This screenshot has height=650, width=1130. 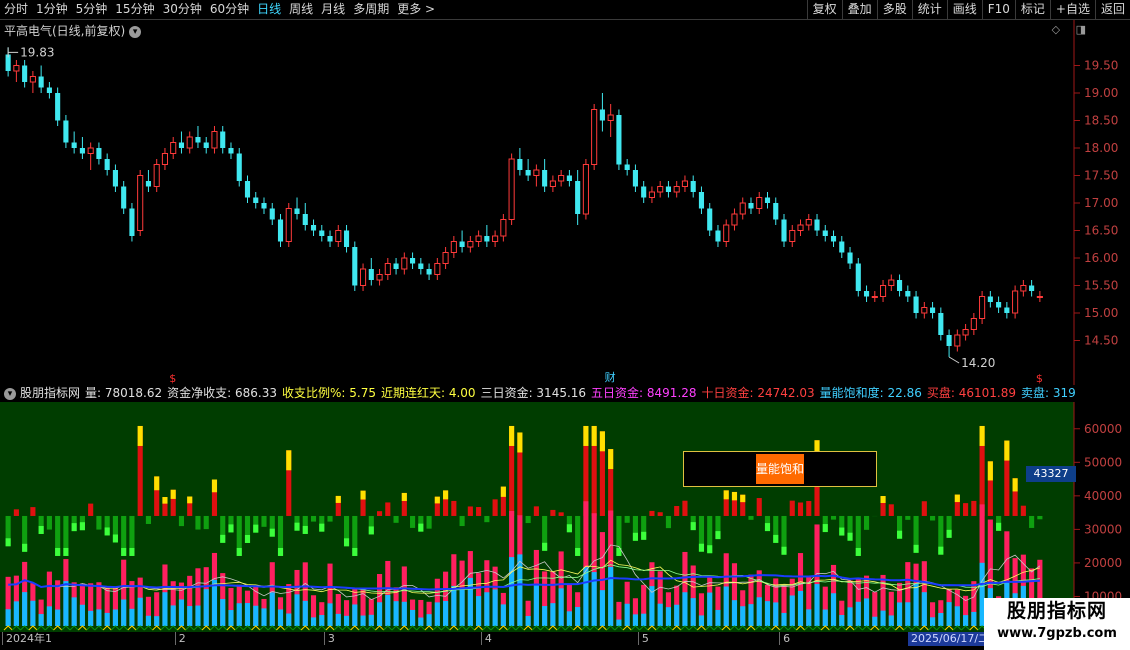 I want to click on month-label: 2, so click(x=180, y=638).